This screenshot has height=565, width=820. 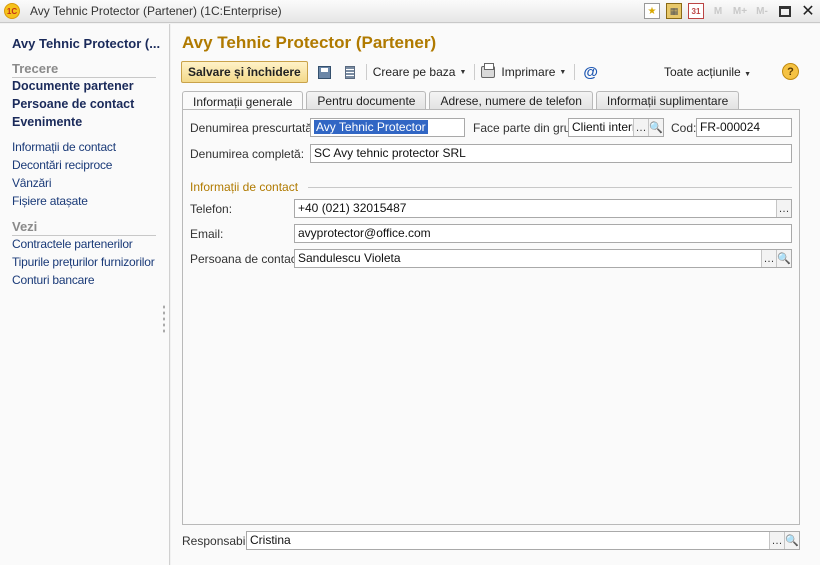 What do you see at coordinates (352, 208) in the screenshot?
I see `phone-value: +40 (021) 32015487` at bounding box center [352, 208].